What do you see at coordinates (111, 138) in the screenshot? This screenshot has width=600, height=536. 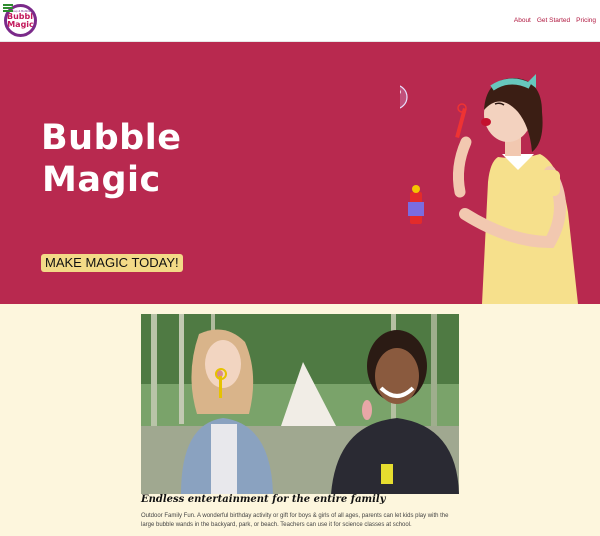 I see `hero-title-line-1: Bubble` at bounding box center [111, 138].